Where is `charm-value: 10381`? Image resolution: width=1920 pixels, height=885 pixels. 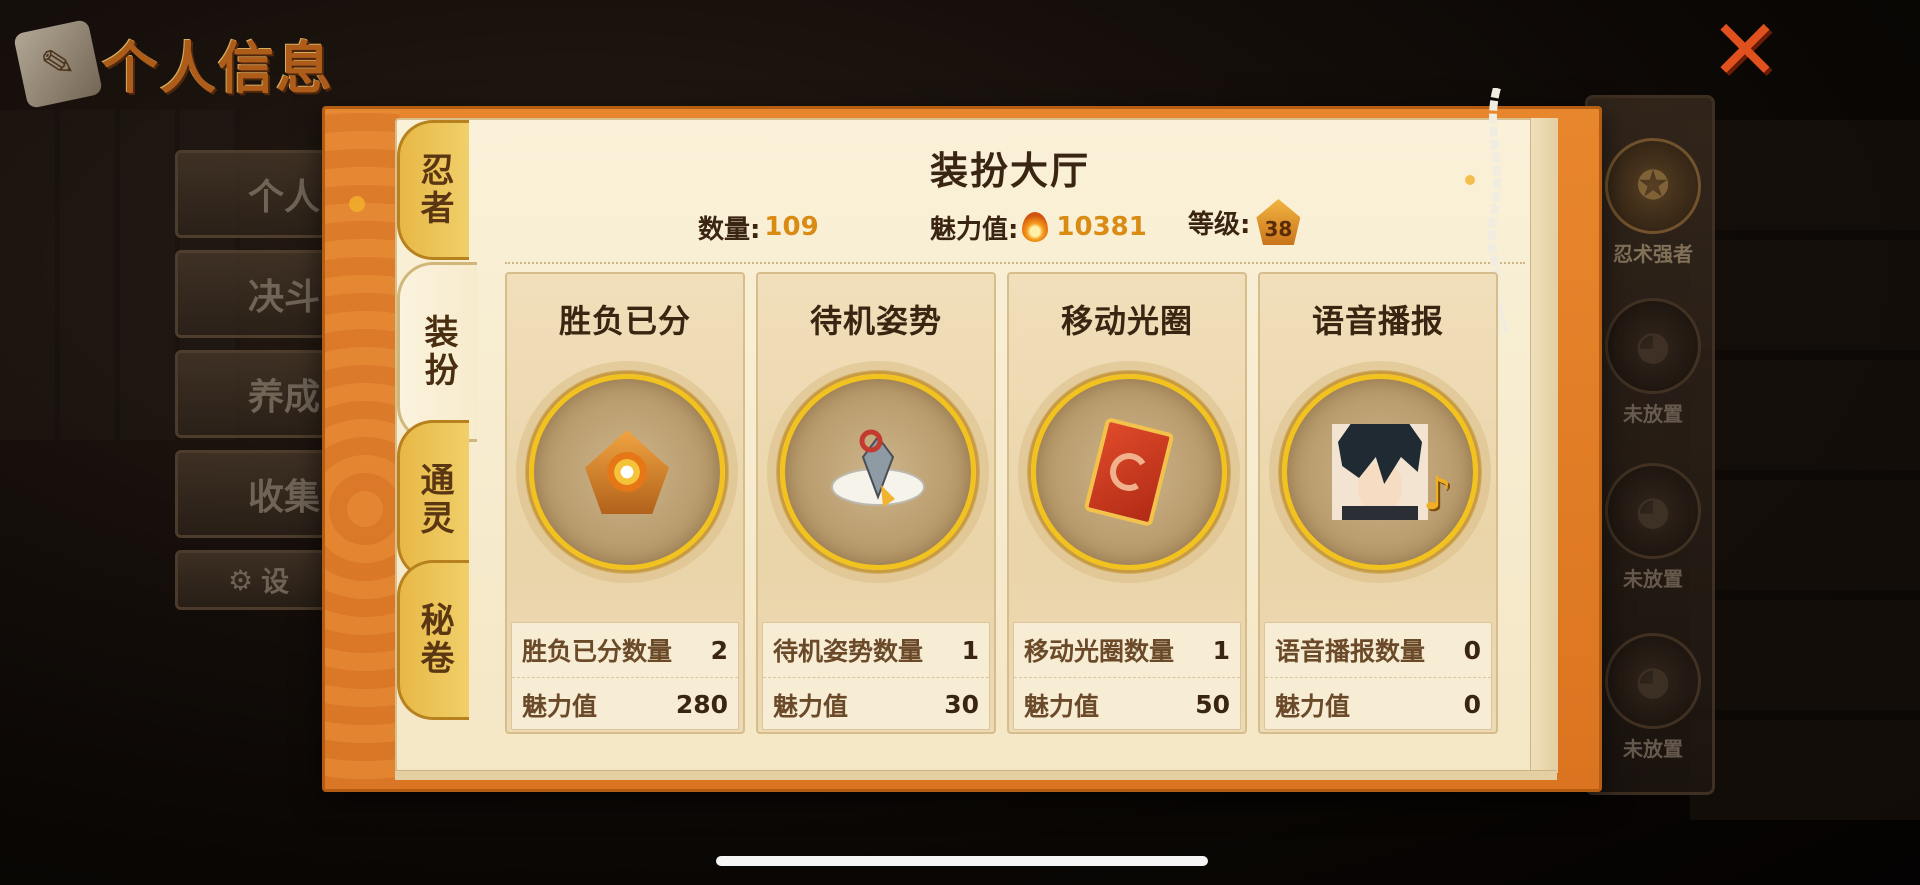 charm-value: 10381 is located at coordinates (1101, 227).